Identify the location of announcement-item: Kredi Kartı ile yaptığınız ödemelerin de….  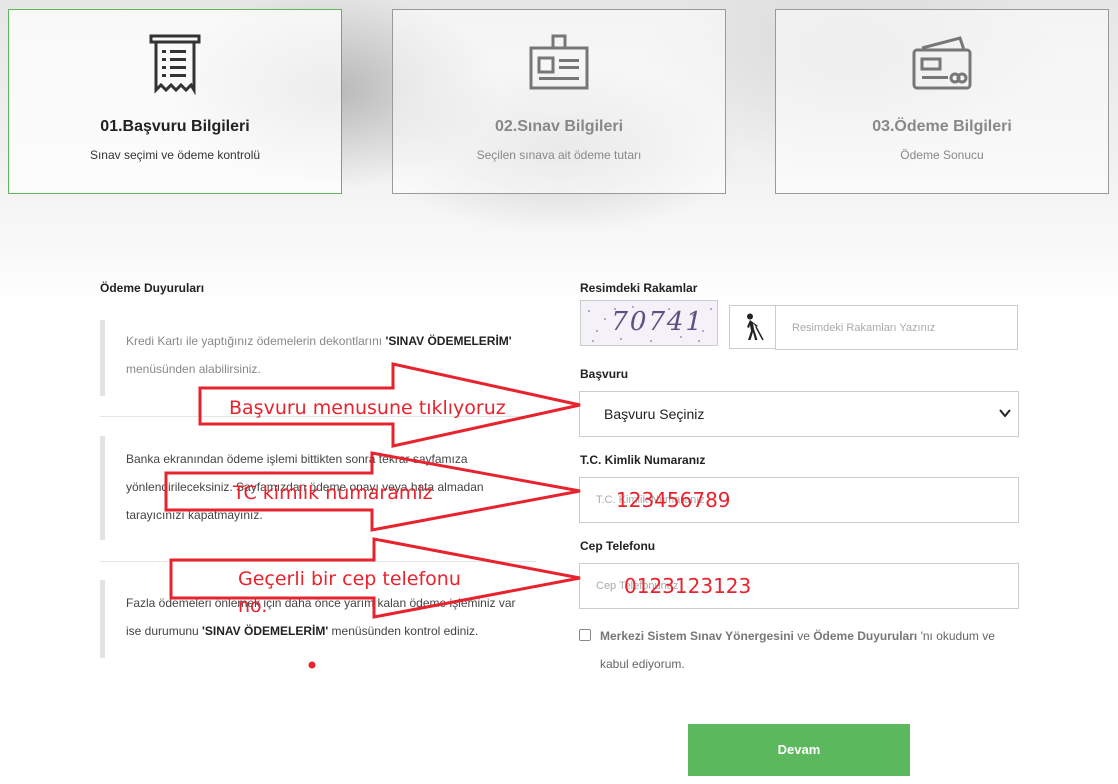
(318, 358).